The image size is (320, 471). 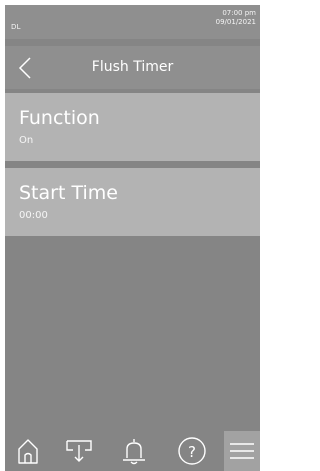 What do you see at coordinates (33, 215) in the screenshot?
I see `setting-value: 00:00` at bounding box center [33, 215].